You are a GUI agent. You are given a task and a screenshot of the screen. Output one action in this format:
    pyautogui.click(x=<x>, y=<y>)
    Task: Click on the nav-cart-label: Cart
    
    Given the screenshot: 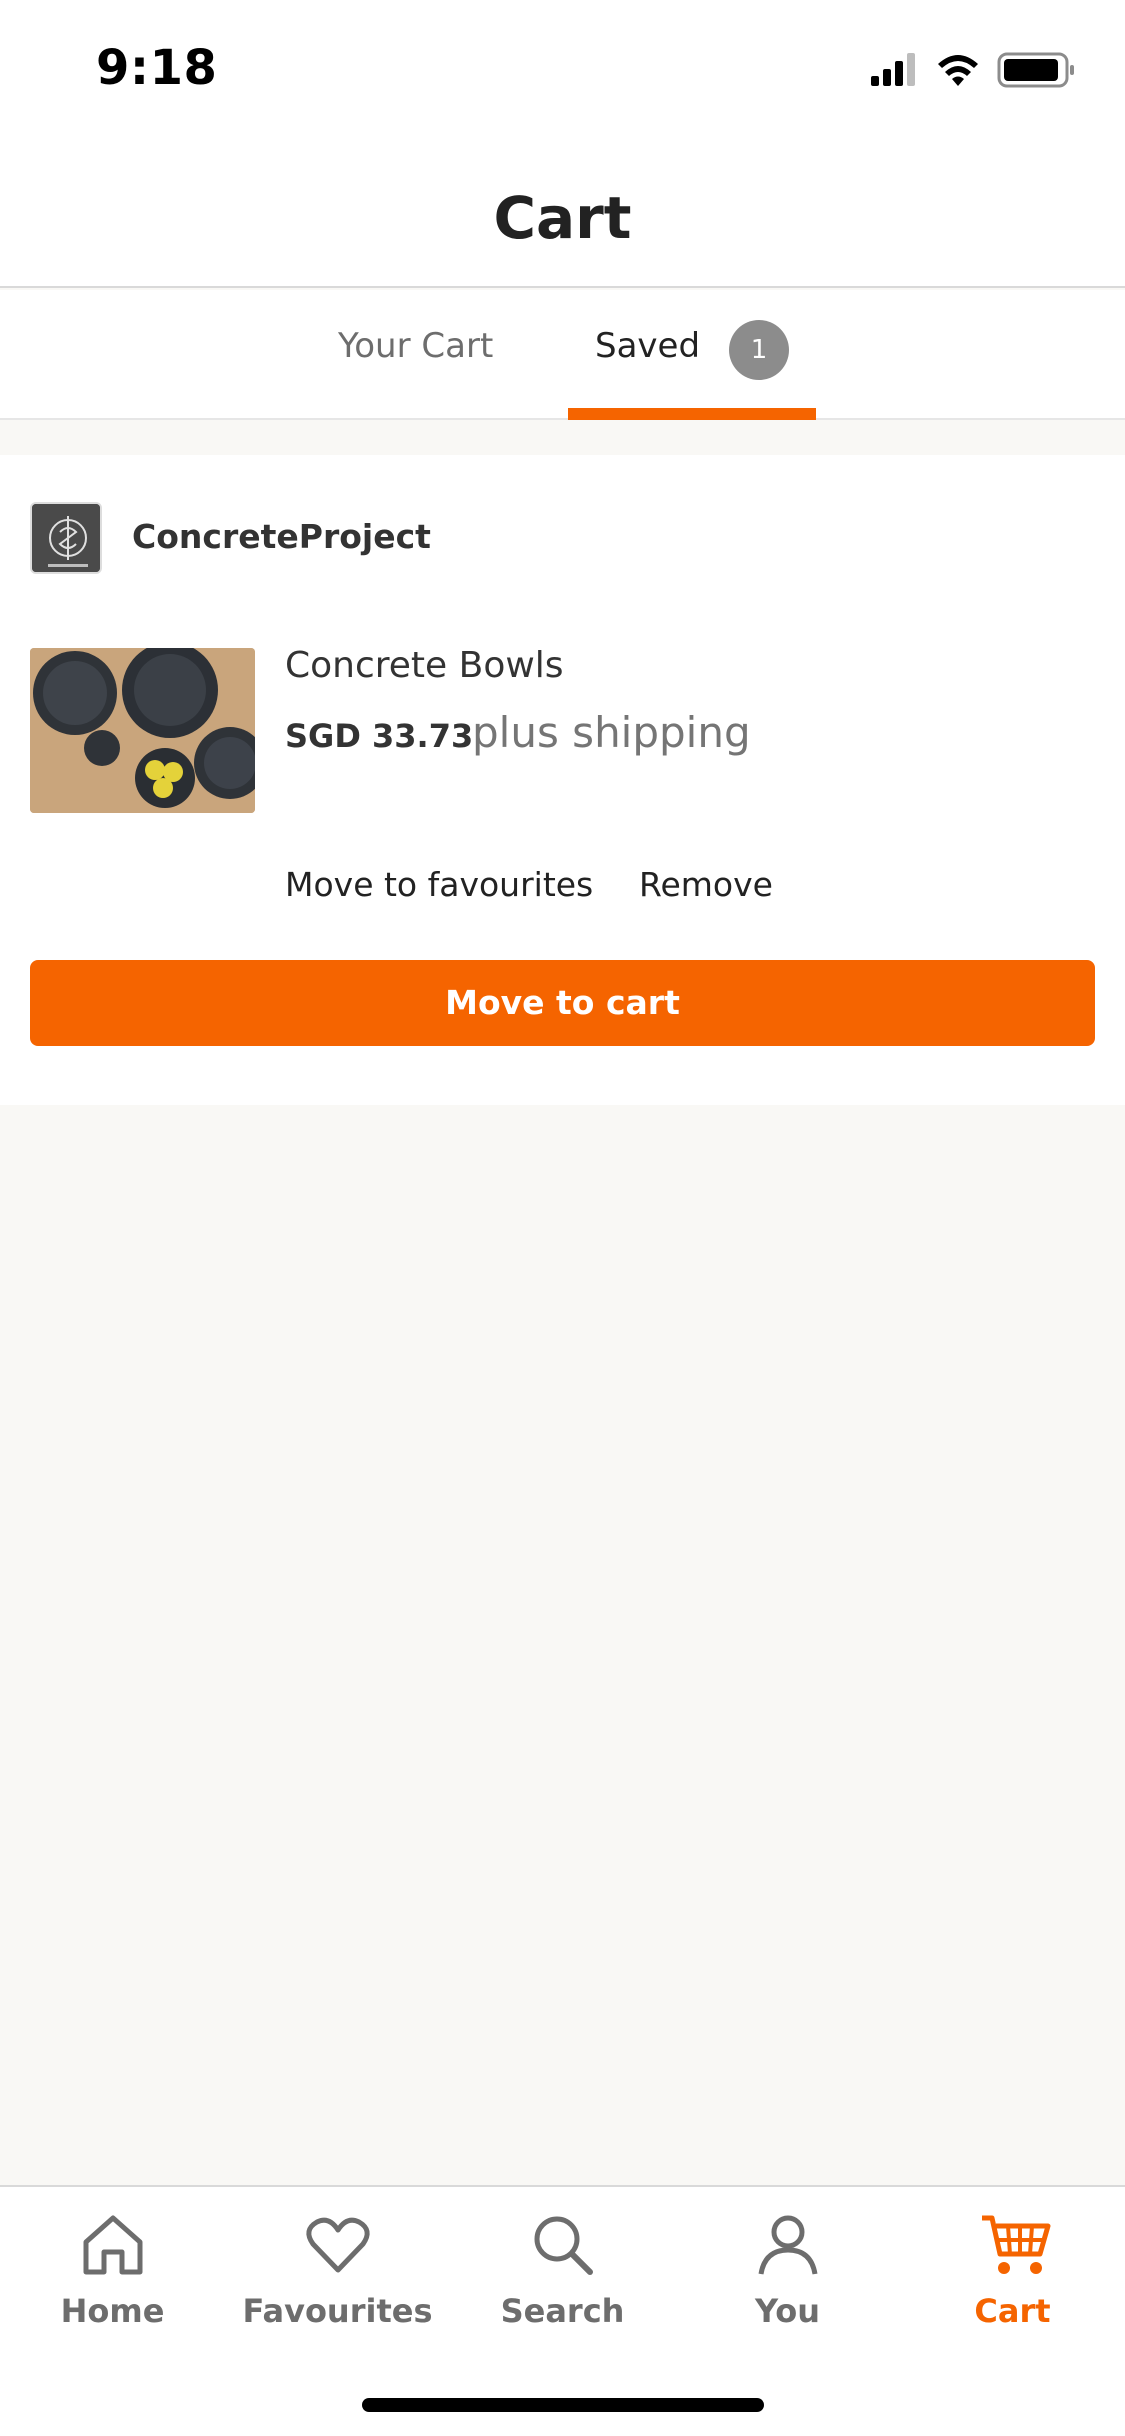 What is the action you would take?
    pyautogui.click(x=1012, y=2311)
    